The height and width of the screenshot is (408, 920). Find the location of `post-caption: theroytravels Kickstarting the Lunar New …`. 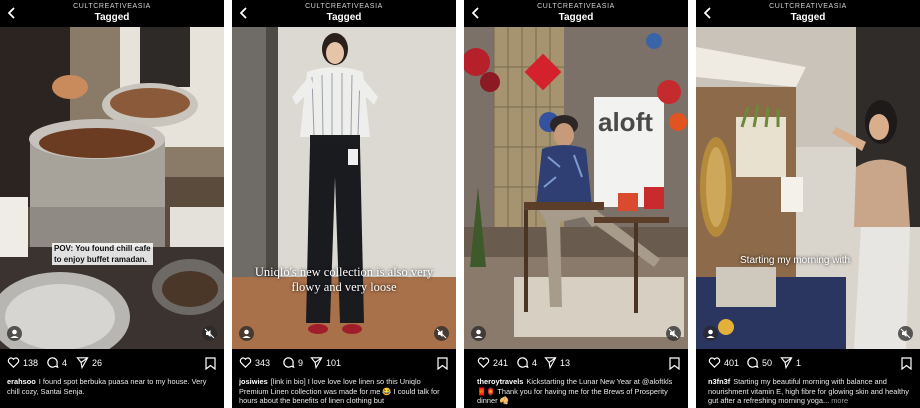

post-caption: theroytravels Kickstarting the Lunar New … is located at coordinates (579, 392).